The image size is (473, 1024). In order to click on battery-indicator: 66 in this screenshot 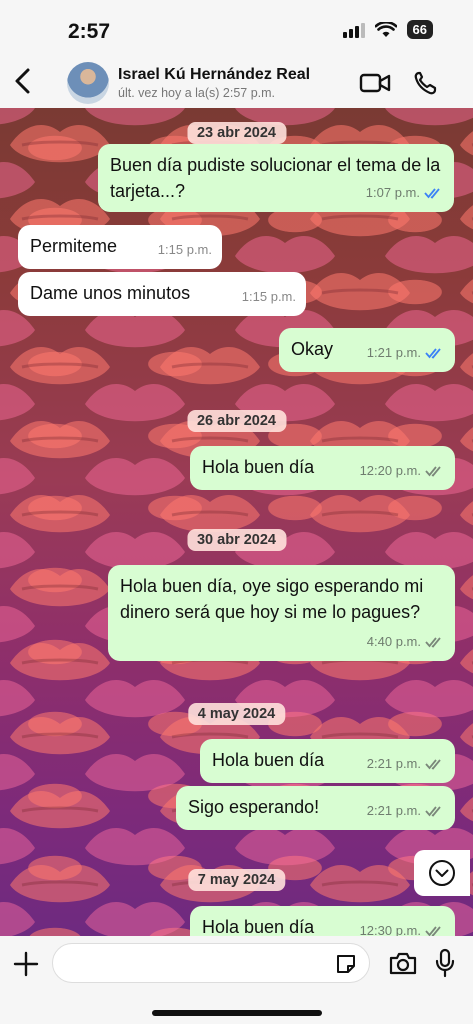, I will do `click(419, 29)`.